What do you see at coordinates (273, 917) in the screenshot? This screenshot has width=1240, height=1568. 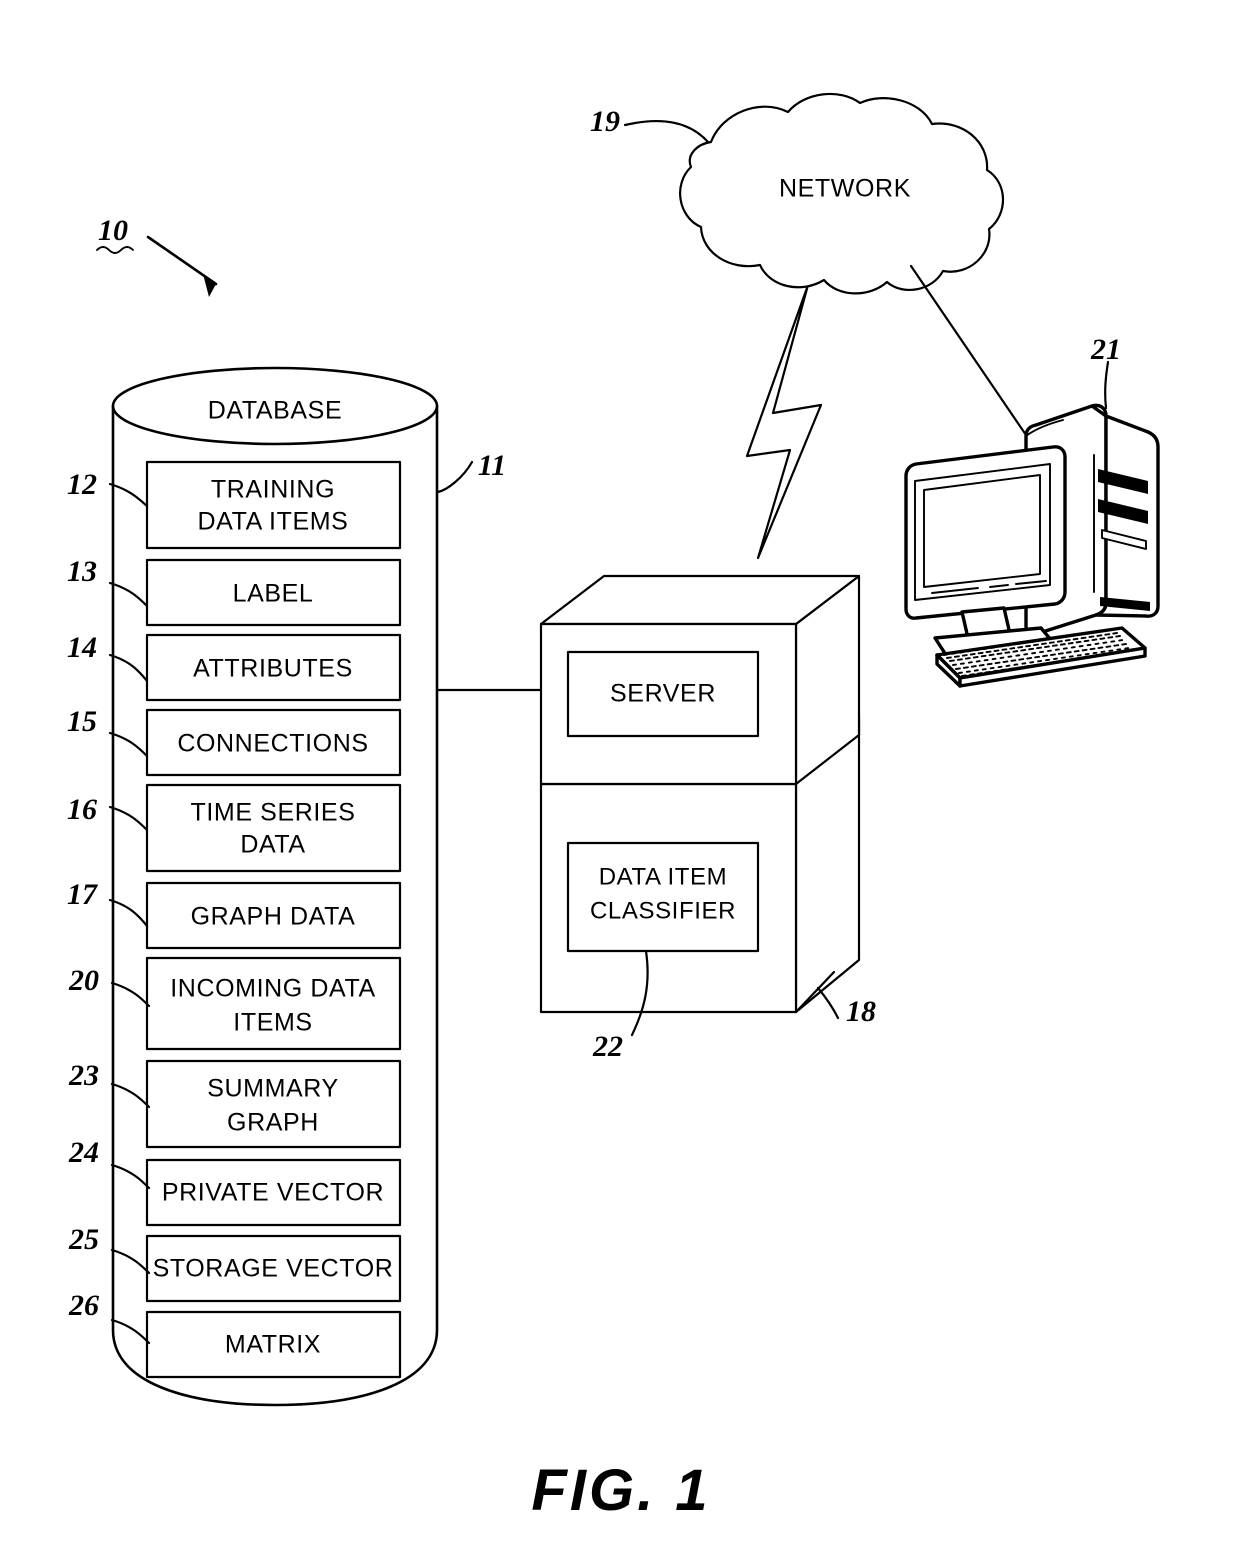 I see `db-item-label-line-1: GRAPH DATA` at bounding box center [273, 917].